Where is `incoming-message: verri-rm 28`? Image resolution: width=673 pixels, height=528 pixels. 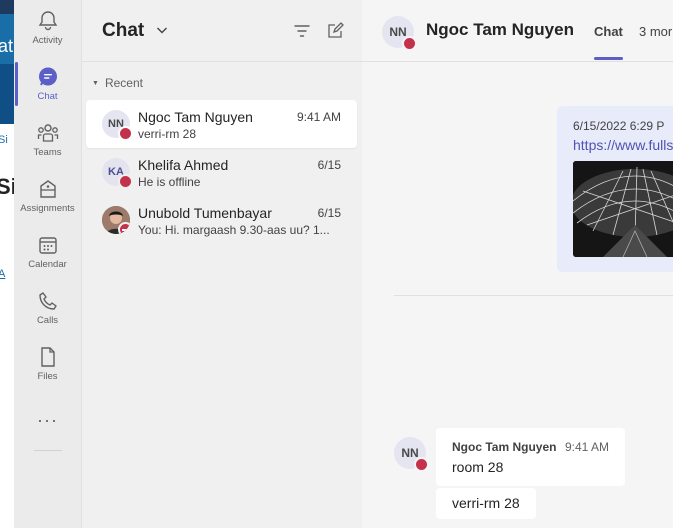 incoming-message: verri-rm 28 is located at coordinates (486, 503).